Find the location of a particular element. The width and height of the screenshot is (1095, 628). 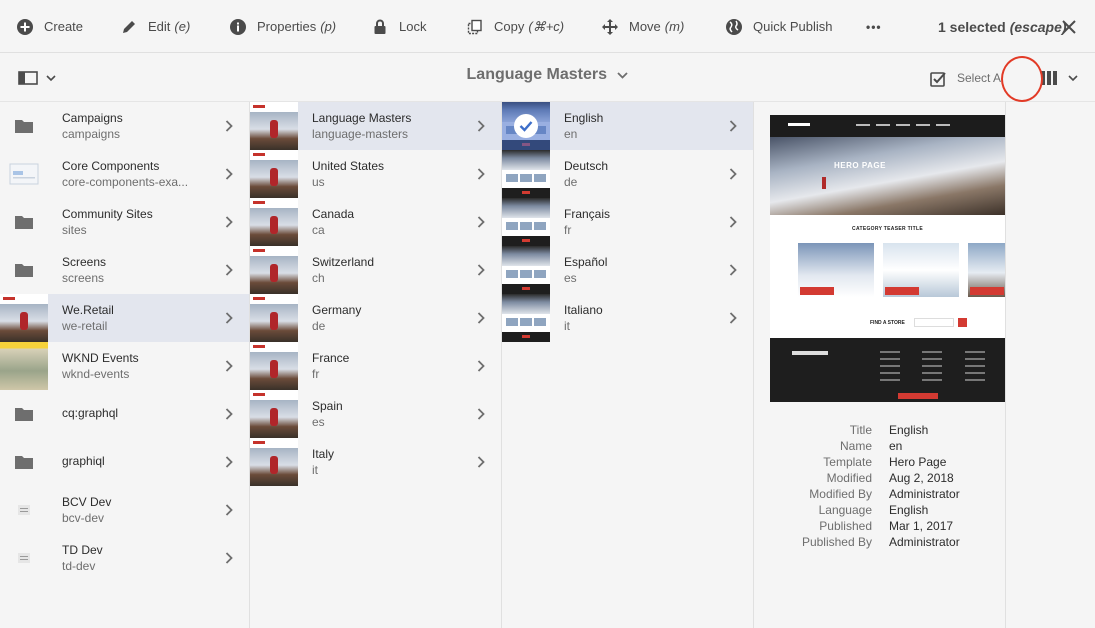

list-item: cq:graphql is located at coordinates (124, 414).